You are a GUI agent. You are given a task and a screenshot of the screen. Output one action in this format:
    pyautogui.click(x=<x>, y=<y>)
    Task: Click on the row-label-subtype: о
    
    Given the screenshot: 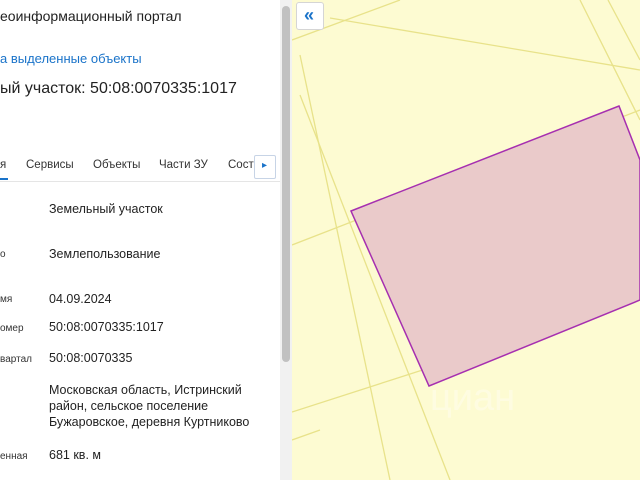 What is the action you would take?
    pyautogui.click(x=3, y=254)
    